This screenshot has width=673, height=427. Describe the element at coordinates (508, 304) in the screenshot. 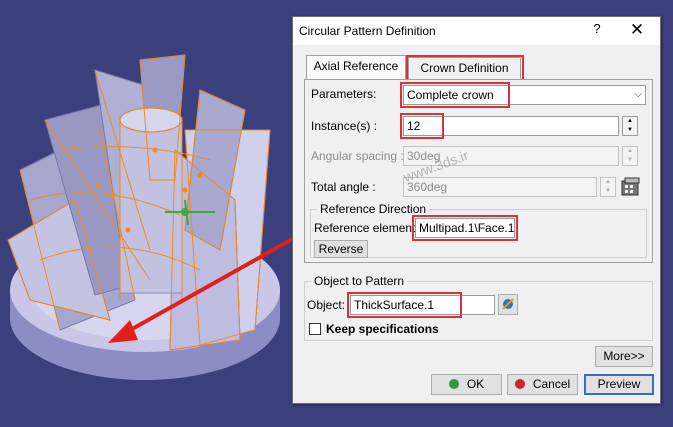

I see `object-picker-icon` at that location.